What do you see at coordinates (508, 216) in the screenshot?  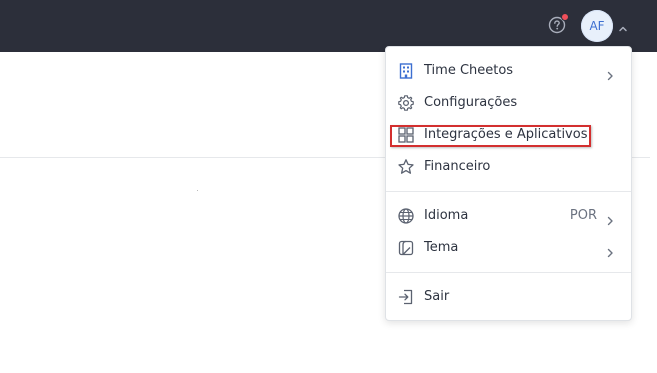 I see `menu-item-idioma: Idioma POR` at bounding box center [508, 216].